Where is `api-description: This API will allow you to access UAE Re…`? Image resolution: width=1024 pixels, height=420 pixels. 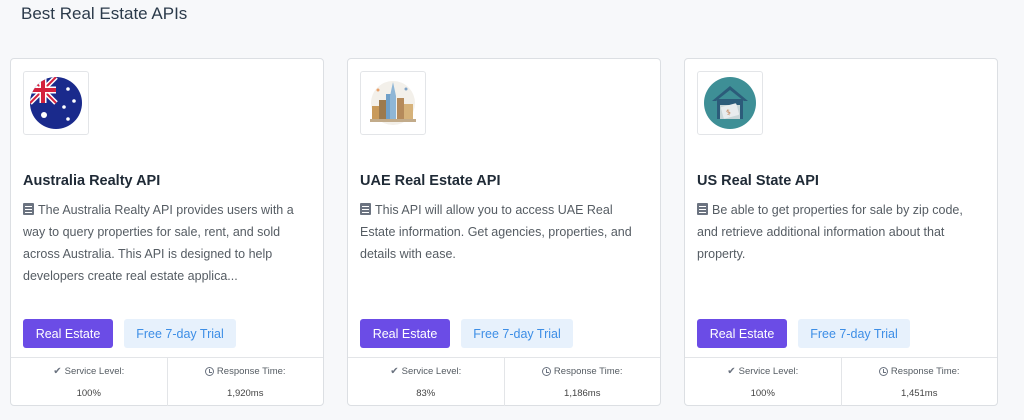
api-description: This API will allow you to access UAE Re… is located at coordinates (496, 232).